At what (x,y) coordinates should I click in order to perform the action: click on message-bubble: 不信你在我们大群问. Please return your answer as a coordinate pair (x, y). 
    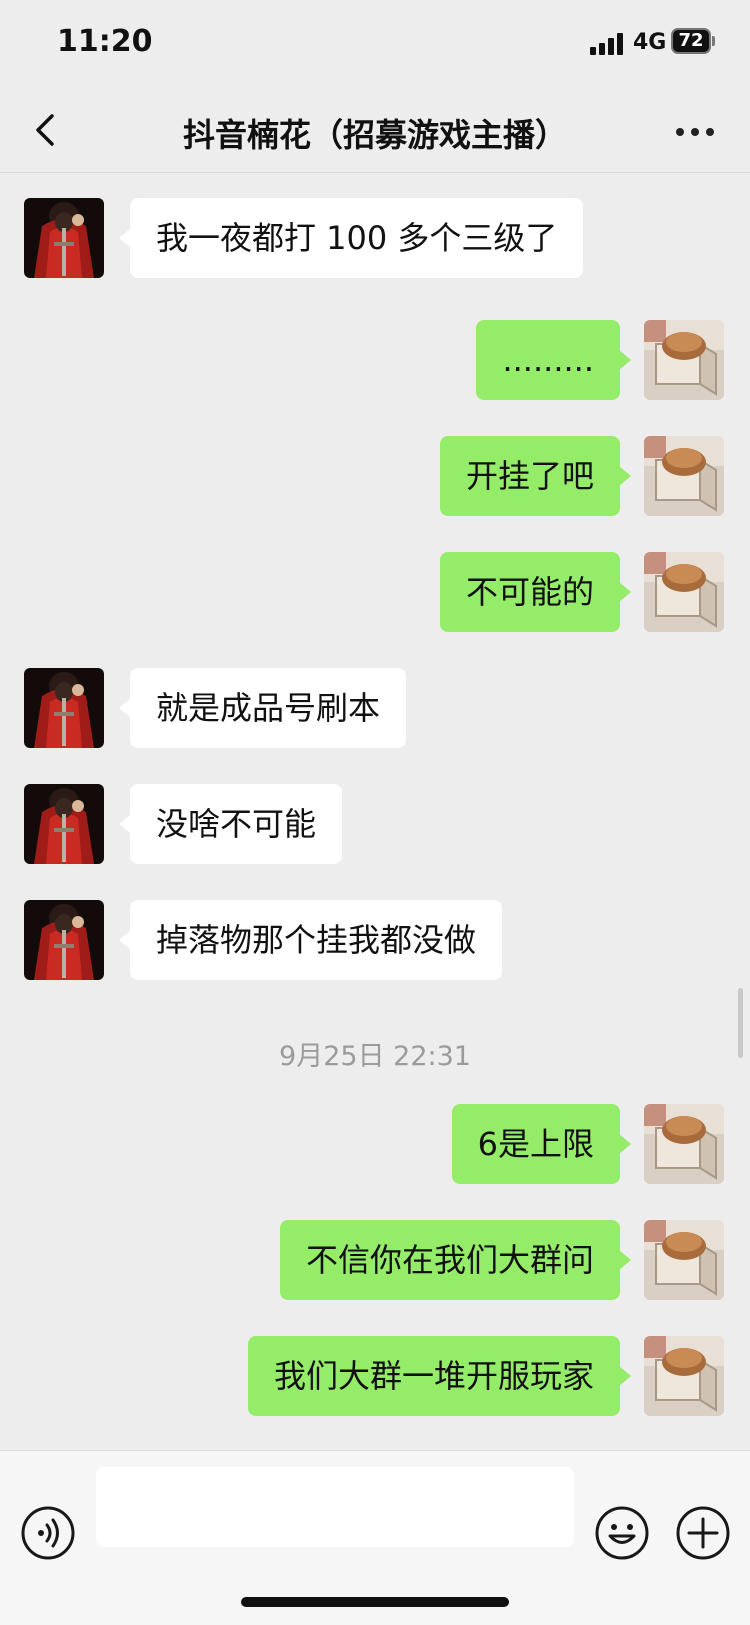
    Looking at the image, I should click on (455, 1260).